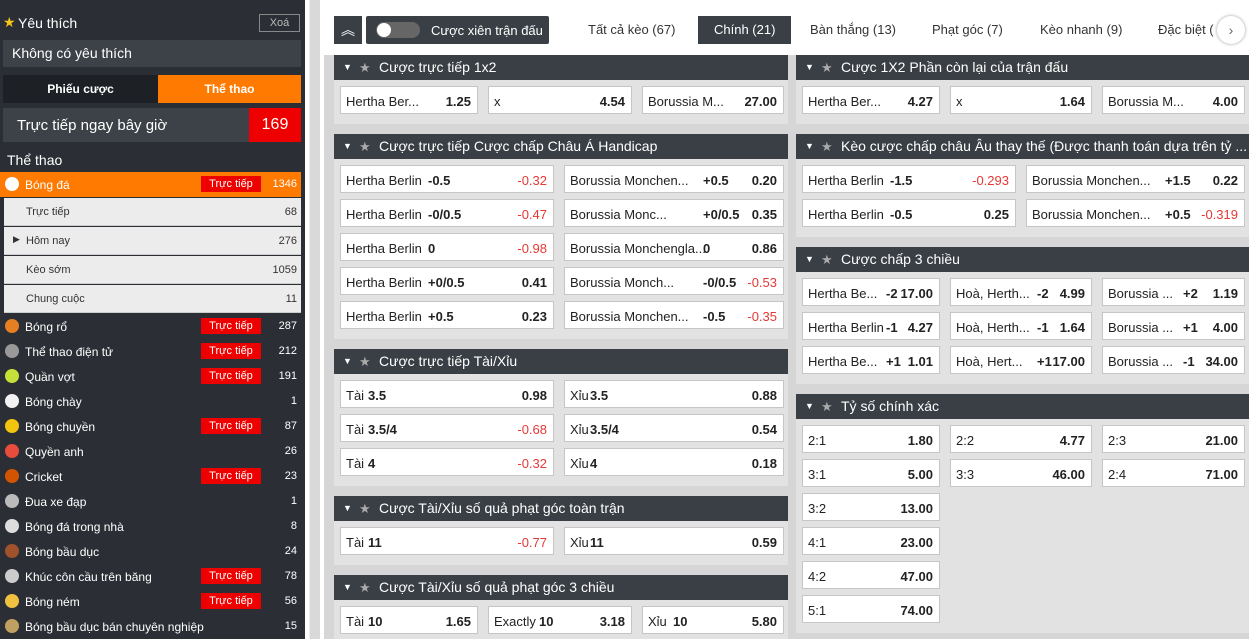  What do you see at coordinates (229, 89) in the screenshot?
I see `tab-sports: Thể thao` at bounding box center [229, 89].